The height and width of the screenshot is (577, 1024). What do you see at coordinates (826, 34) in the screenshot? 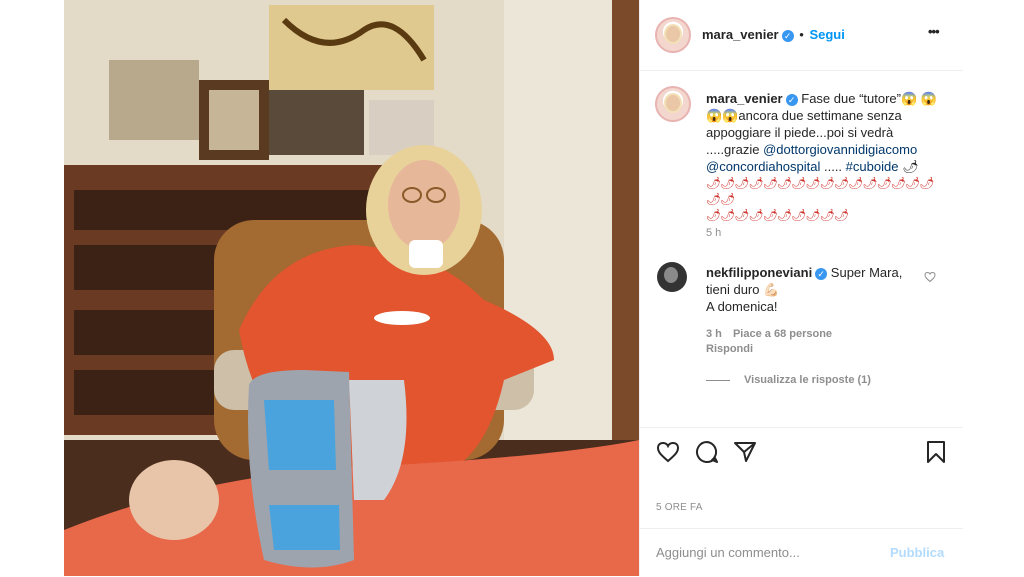
I see `follow-button: Segui` at bounding box center [826, 34].